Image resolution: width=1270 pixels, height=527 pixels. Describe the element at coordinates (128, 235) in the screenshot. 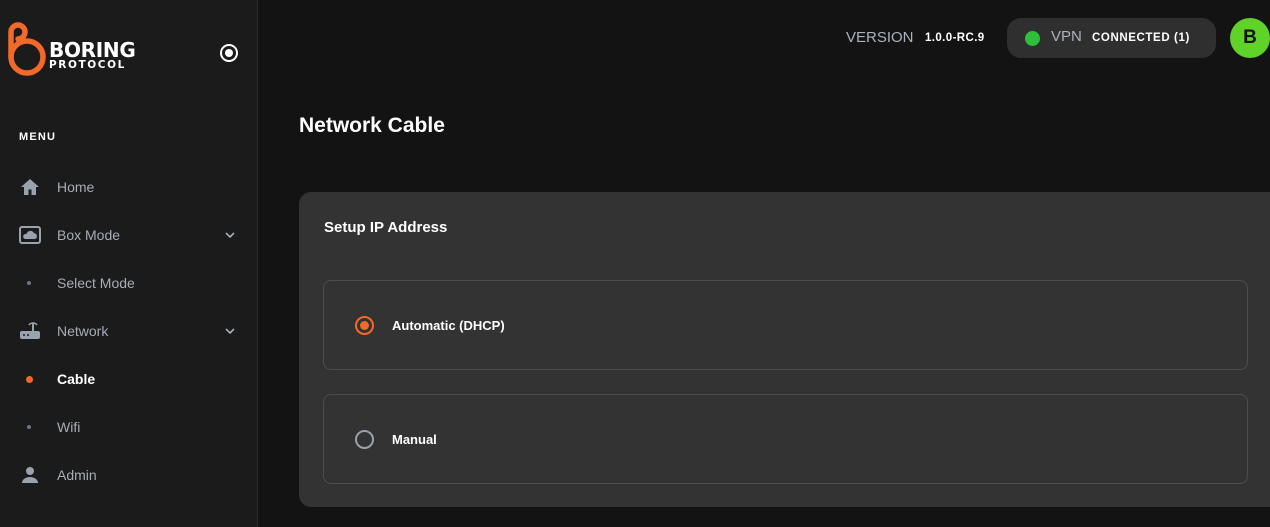

I see `sidebar-item-box-mode: Box Mode` at that location.